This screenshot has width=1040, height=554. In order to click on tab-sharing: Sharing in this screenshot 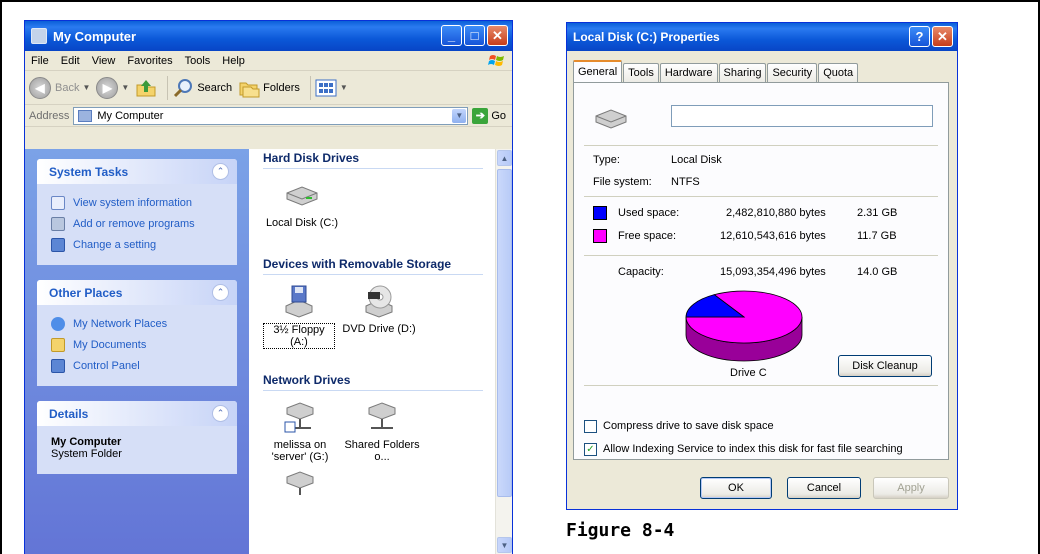, I will do `click(742, 72)`.